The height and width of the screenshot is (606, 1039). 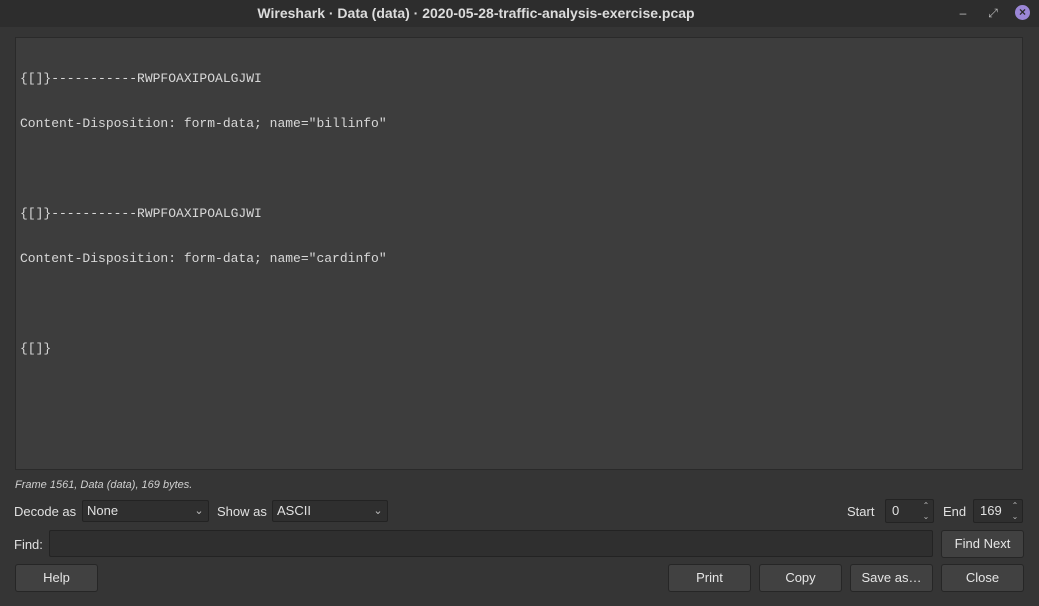 What do you see at coordinates (982, 578) in the screenshot?
I see `close-button: Close` at bounding box center [982, 578].